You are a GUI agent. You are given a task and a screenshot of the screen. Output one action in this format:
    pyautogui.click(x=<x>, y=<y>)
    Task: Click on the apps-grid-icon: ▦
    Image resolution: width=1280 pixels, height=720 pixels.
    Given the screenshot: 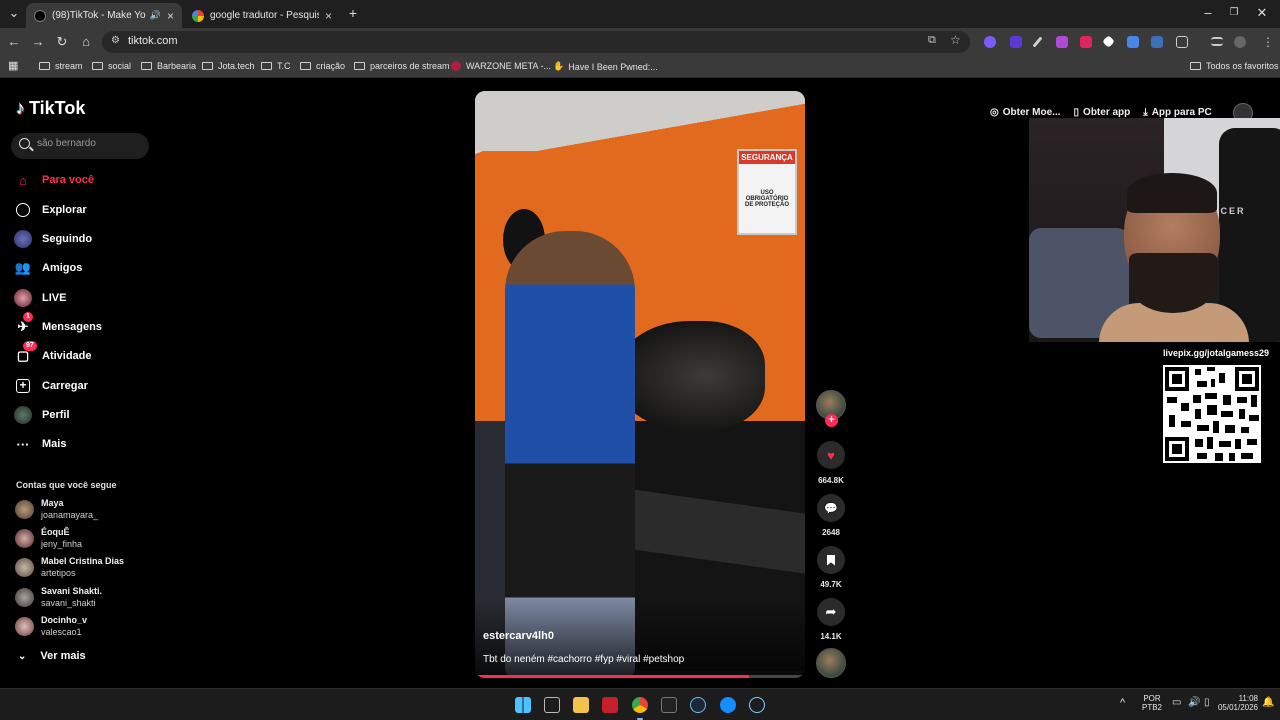 What is the action you would take?
    pyautogui.click(x=13, y=65)
    